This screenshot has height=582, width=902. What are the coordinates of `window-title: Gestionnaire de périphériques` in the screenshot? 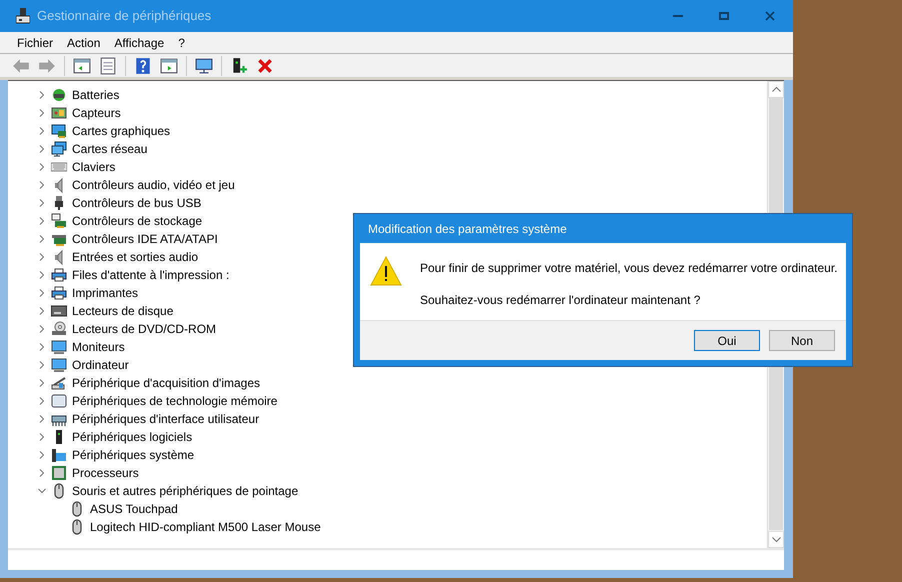 It's located at (124, 16).